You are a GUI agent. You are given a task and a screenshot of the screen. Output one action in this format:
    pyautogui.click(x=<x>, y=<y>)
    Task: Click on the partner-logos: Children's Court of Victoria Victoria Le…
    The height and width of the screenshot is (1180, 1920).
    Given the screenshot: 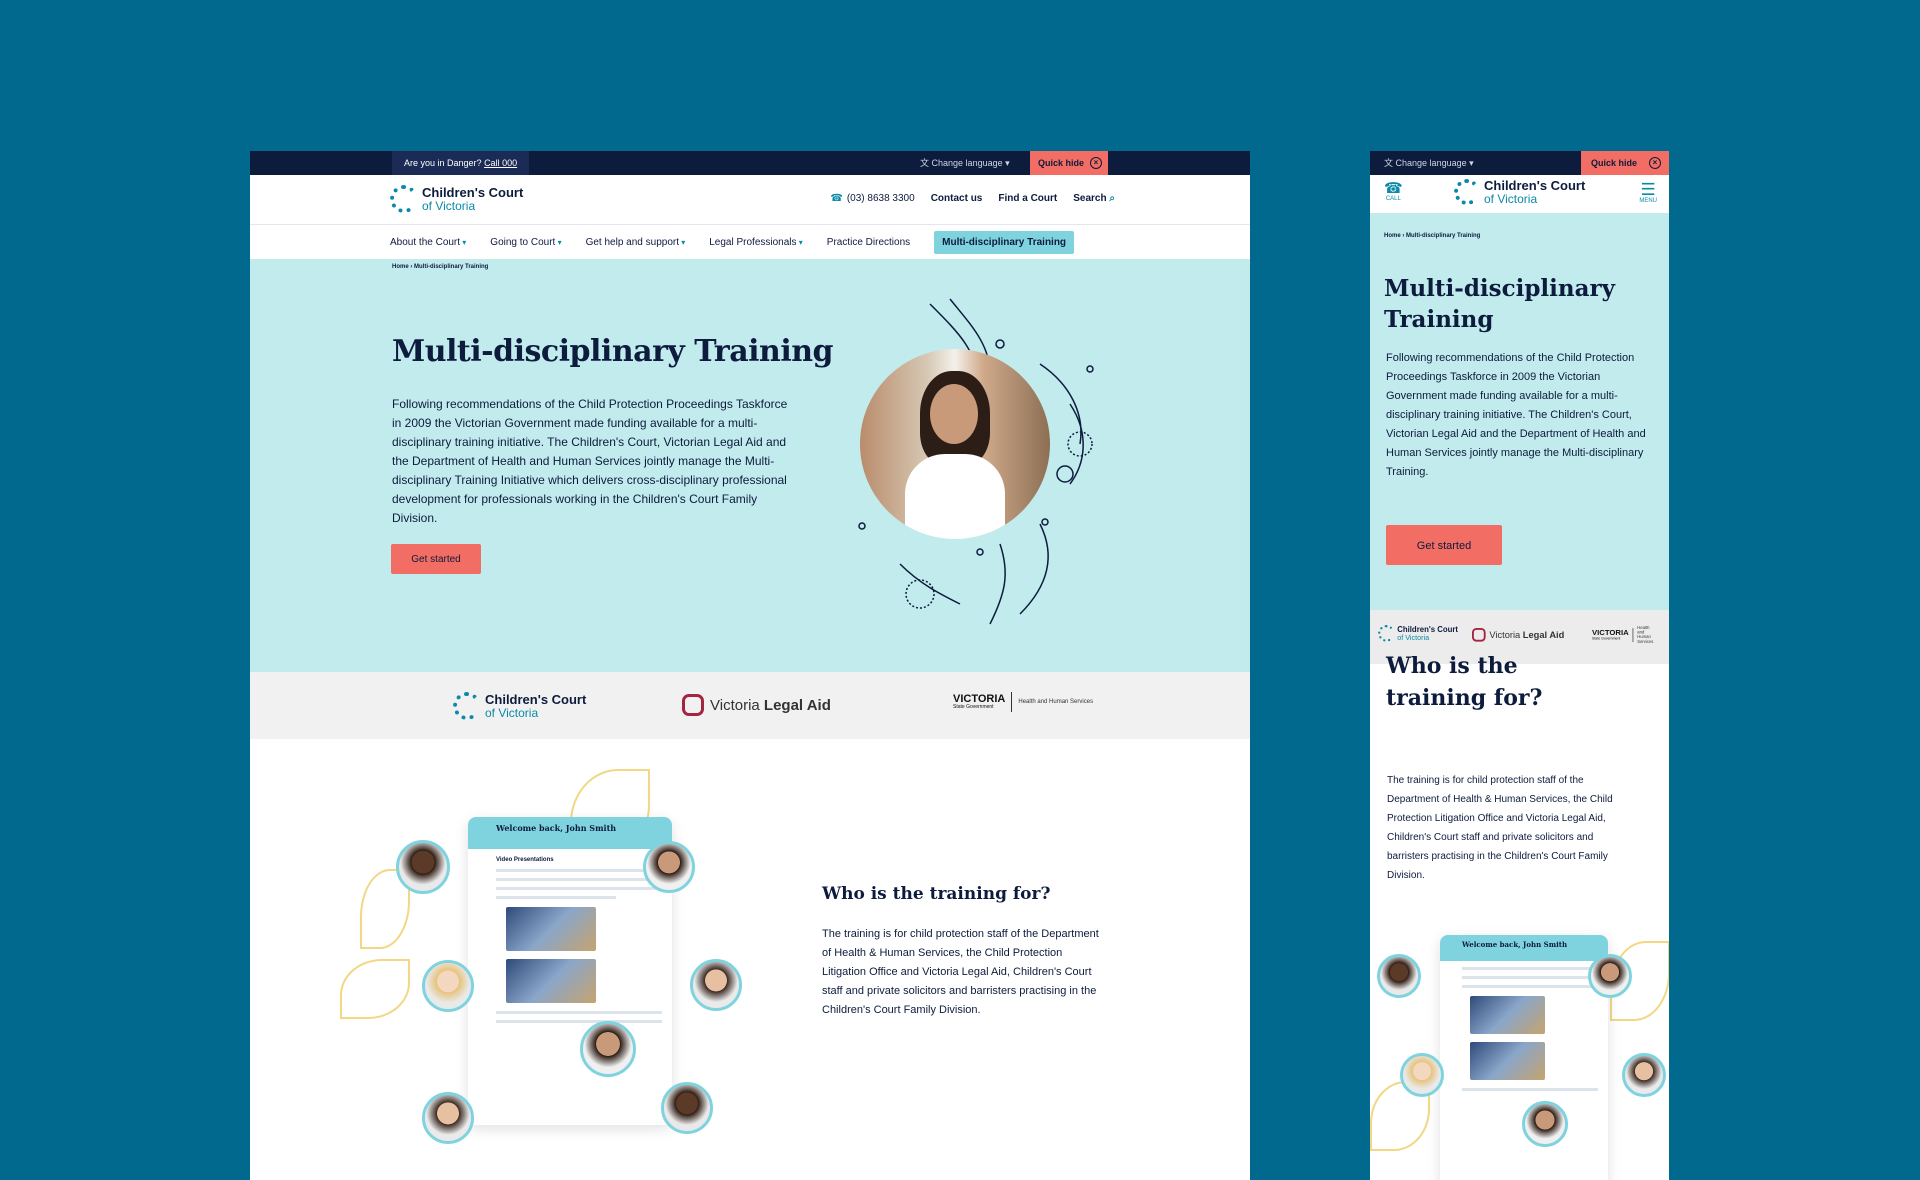 What is the action you would take?
    pyautogui.click(x=750, y=705)
    